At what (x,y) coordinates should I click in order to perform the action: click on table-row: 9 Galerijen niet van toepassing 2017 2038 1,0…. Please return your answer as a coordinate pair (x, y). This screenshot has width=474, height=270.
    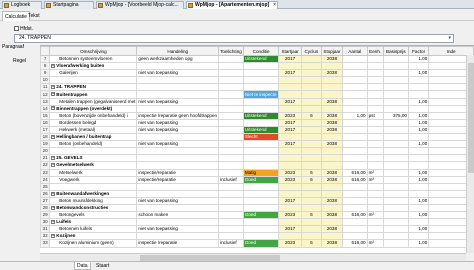
    Looking at the image, I should click on (257, 73).